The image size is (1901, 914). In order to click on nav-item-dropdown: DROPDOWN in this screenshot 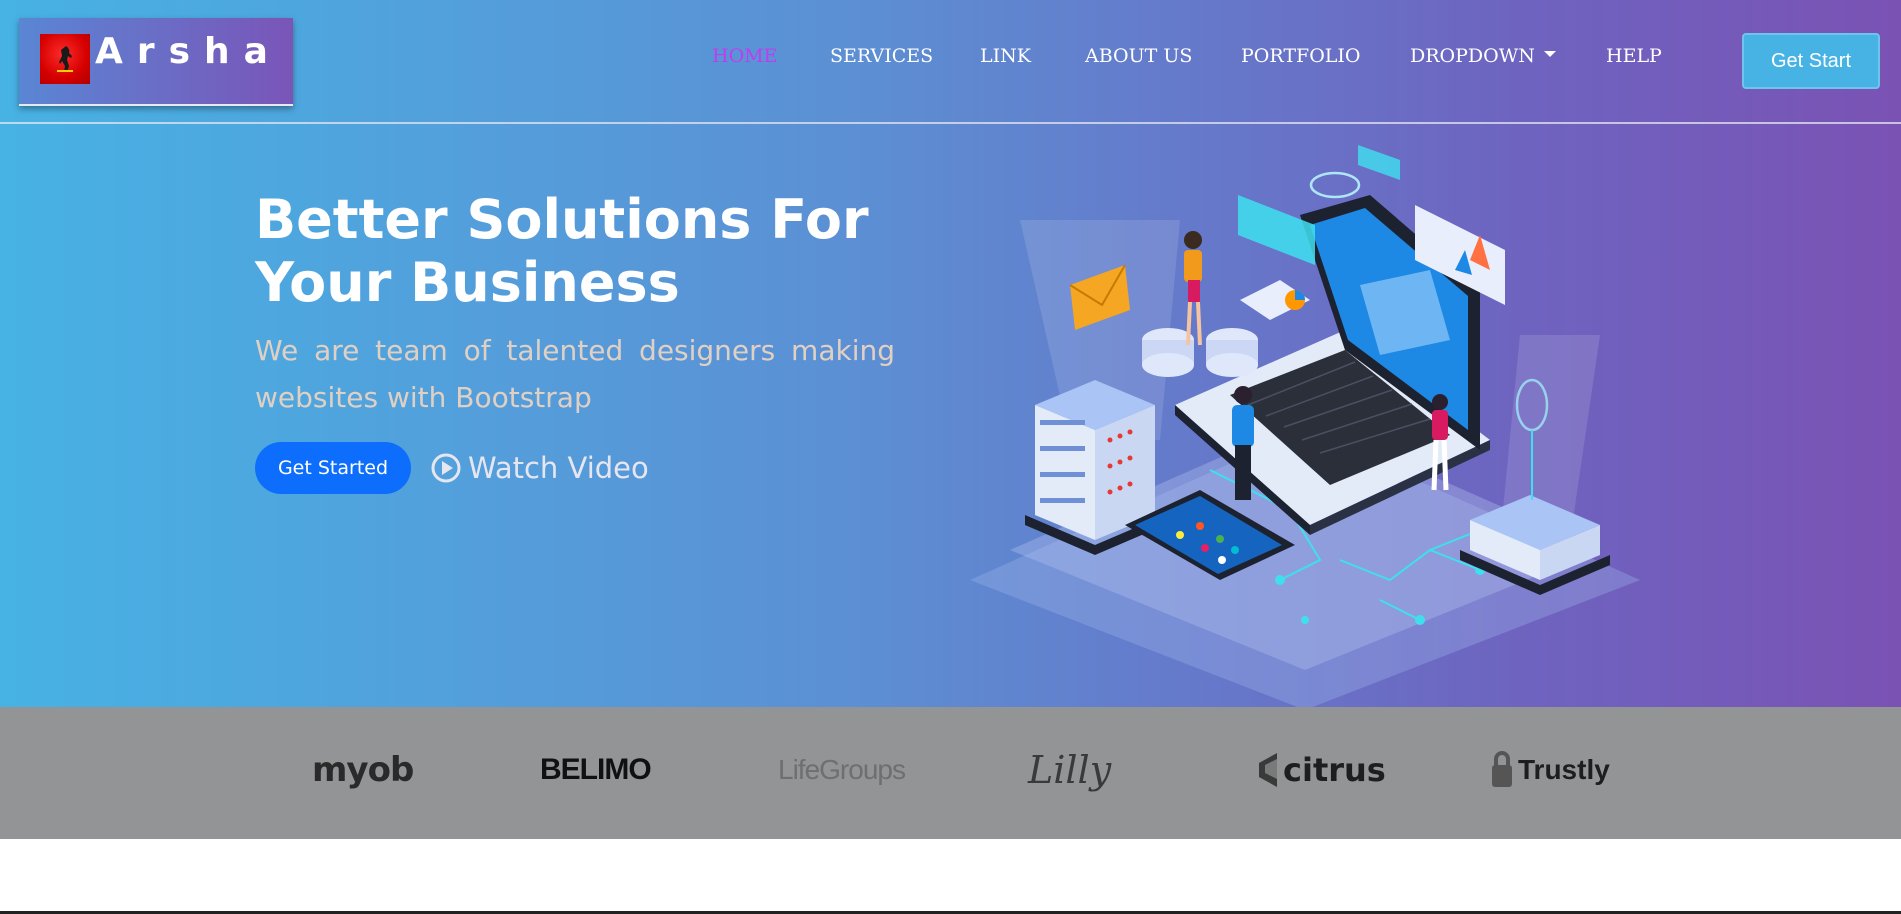, I will do `click(1483, 56)`.